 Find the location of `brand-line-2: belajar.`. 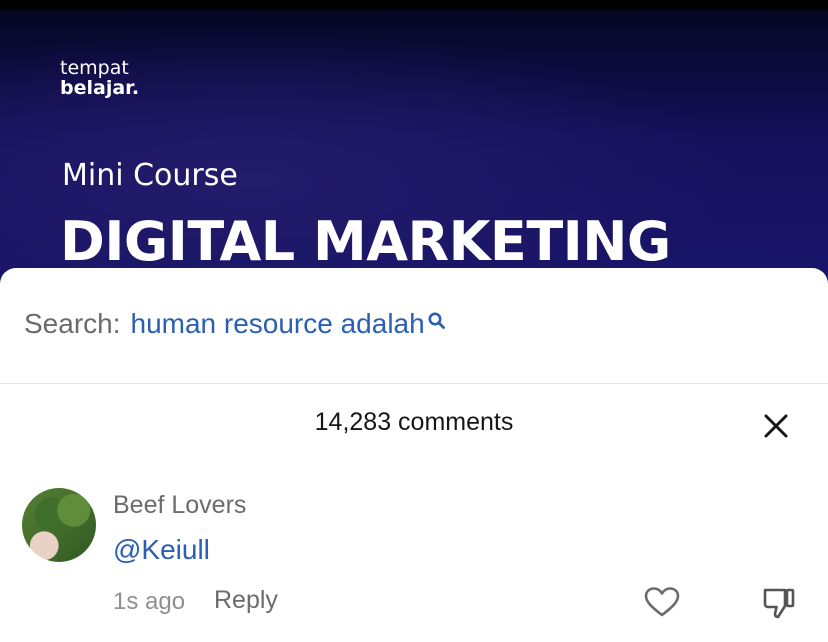

brand-line-2: belajar. is located at coordinates (100, 88).